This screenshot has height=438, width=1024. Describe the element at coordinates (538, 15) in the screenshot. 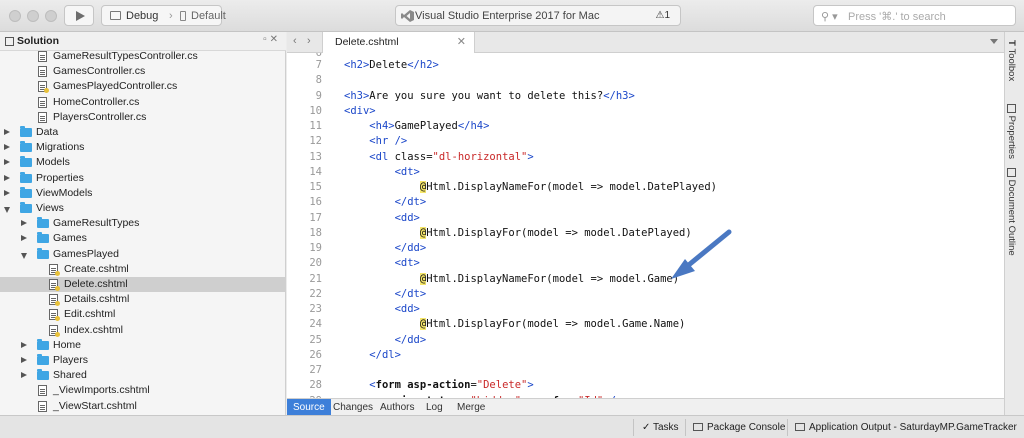

I see `status-area: Visual Studio Enterprise 2017 for Mac ⚠1` at that location.